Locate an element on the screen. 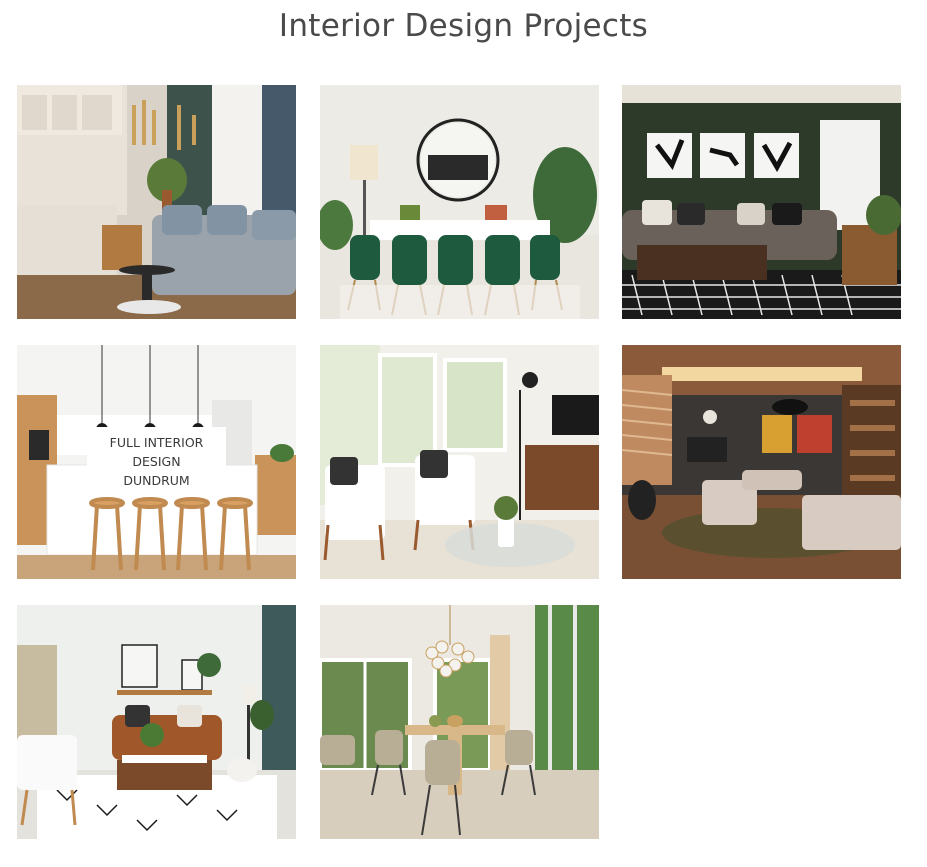 The height and width of the screenshot is (867, 927). project-overlay-label: FULL INTERIOR DESIGN DUNDRUM is located at coordinates (156, 461).